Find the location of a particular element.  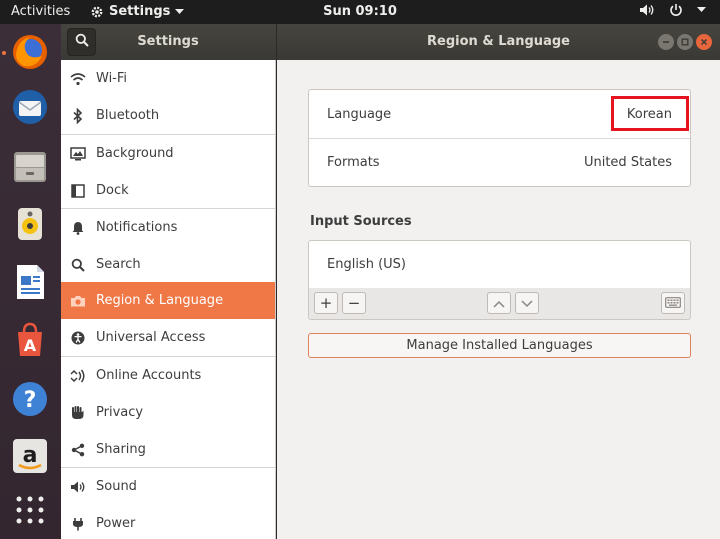

volume-icon is located at coordinates (647, 10).